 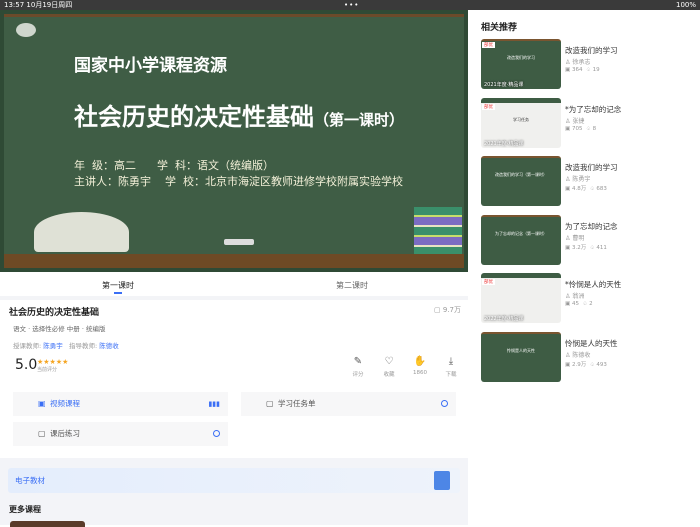 What do you see at coordinates (239, 117) in the screenshot?
I see `board-title: 社会历史的决定性基础（第一课时）` at bounding box center [239, 117].